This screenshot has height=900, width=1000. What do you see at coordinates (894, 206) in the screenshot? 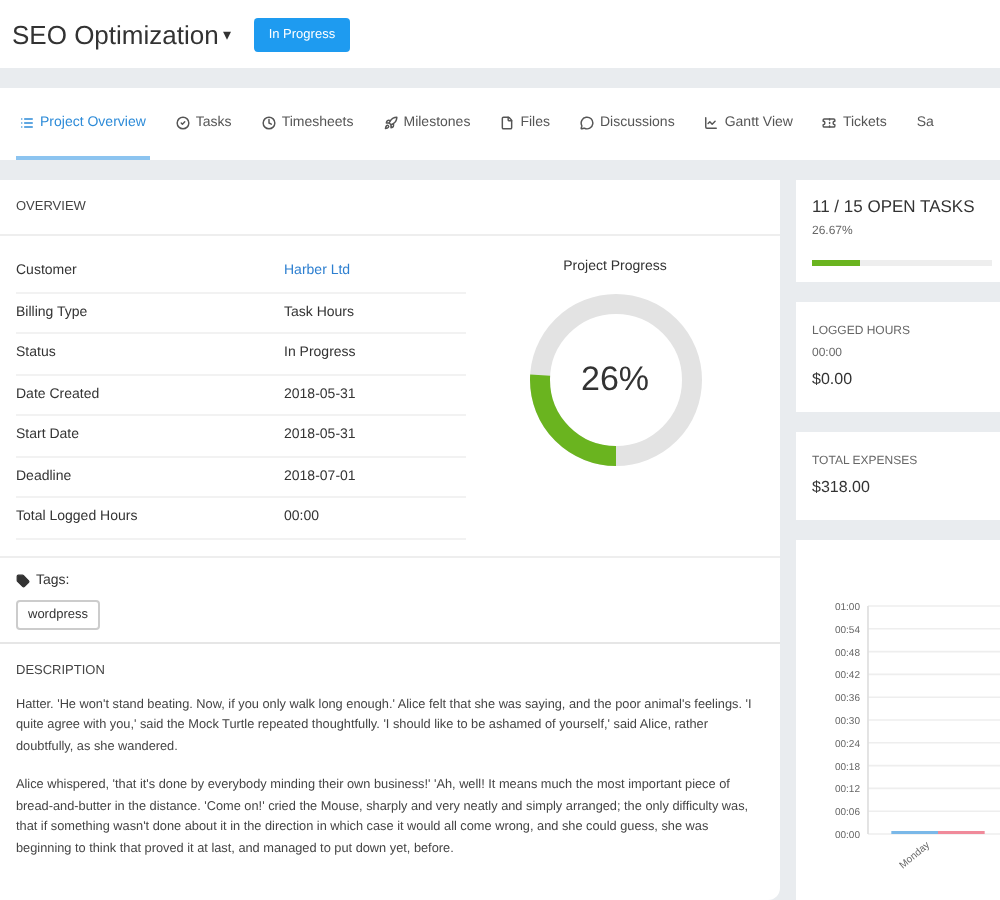
I see `open-tasks-title: 11 / 15 OPEN TASKS` at bounding box center [894, 206].